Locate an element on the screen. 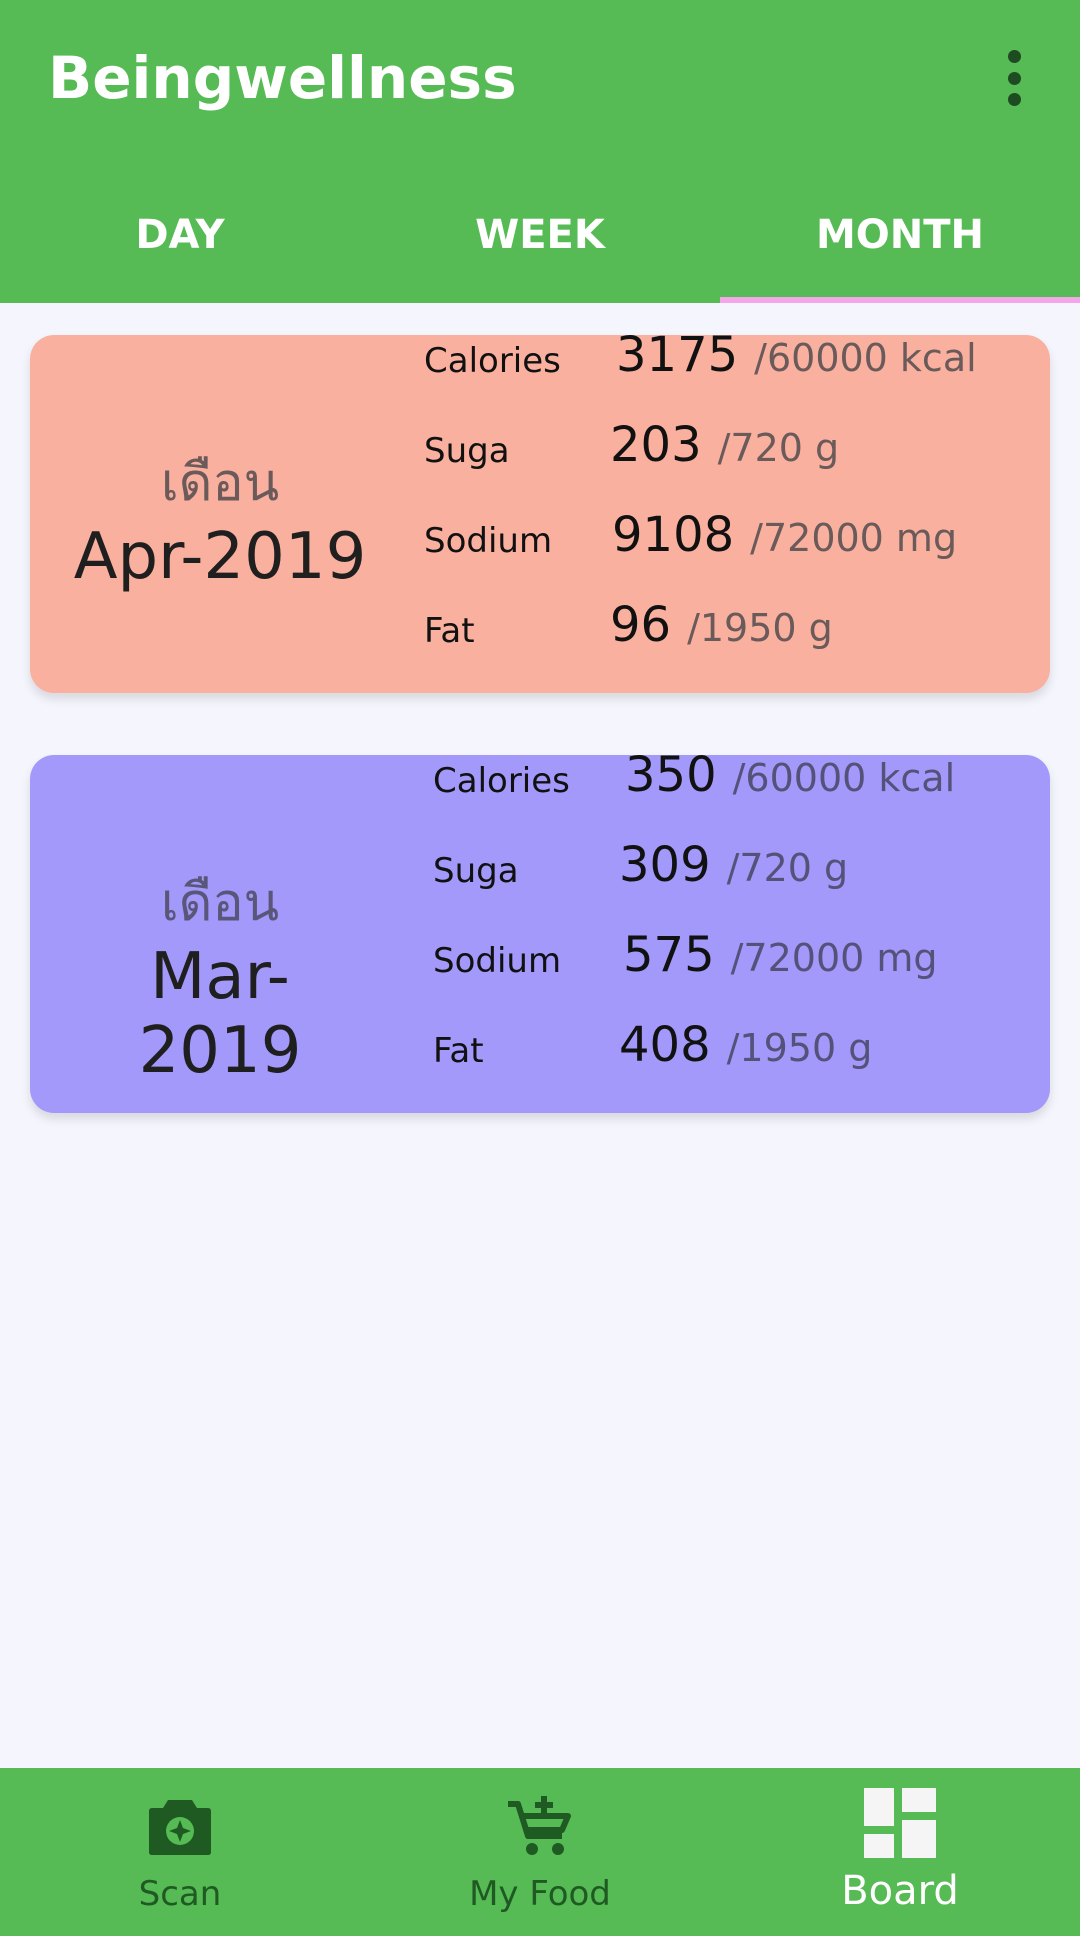  nutrient-value: 350 is located at coordinates (671, 775).